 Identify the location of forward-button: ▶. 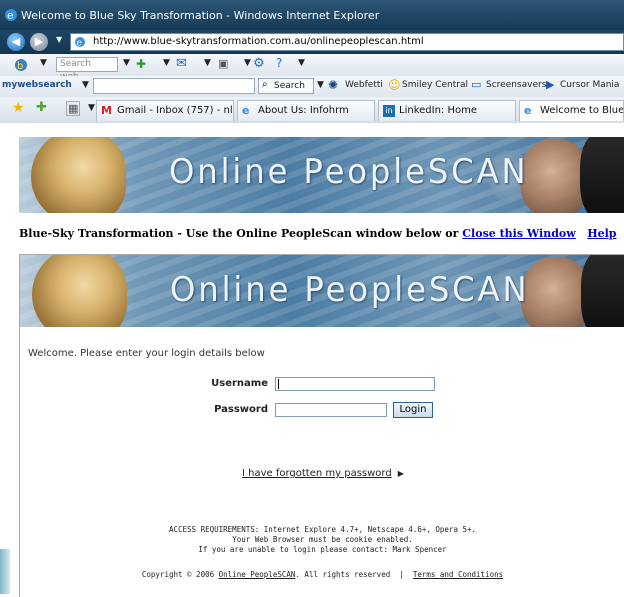
(39, 42).